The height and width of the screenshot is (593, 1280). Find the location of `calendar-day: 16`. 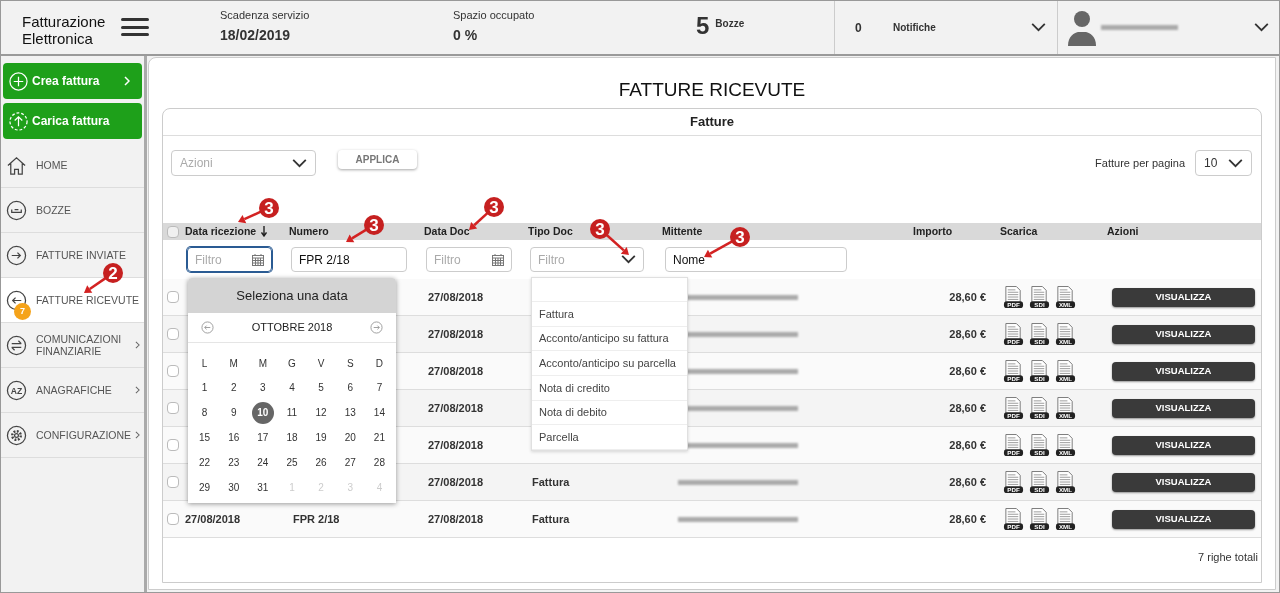

calendar-day: 16 is located at coordinates (233, 437).